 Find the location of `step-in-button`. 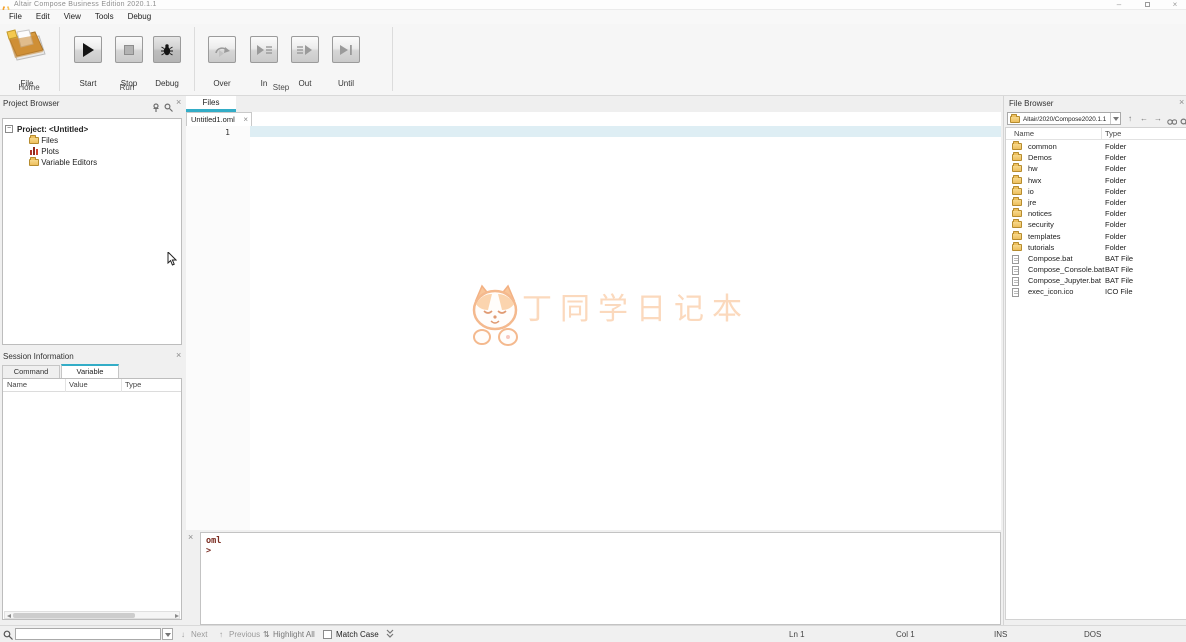

step-in-button is located at coordinates (264, 49).